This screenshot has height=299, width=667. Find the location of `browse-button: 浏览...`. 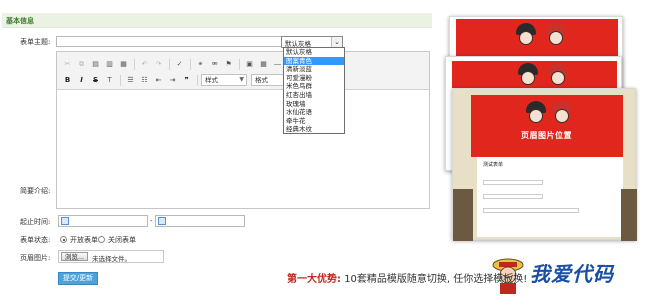

browse-button: 浏览... is located at coordinates (74, 256).